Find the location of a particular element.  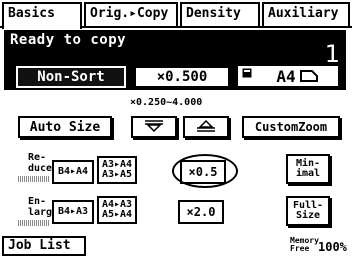

zoom-up-icon is located at coordinates (206, 127).